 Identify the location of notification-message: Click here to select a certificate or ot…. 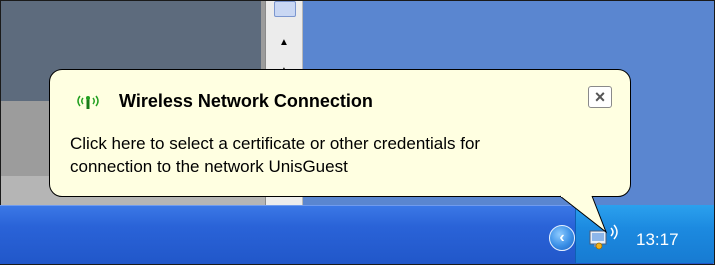
(340, 155).